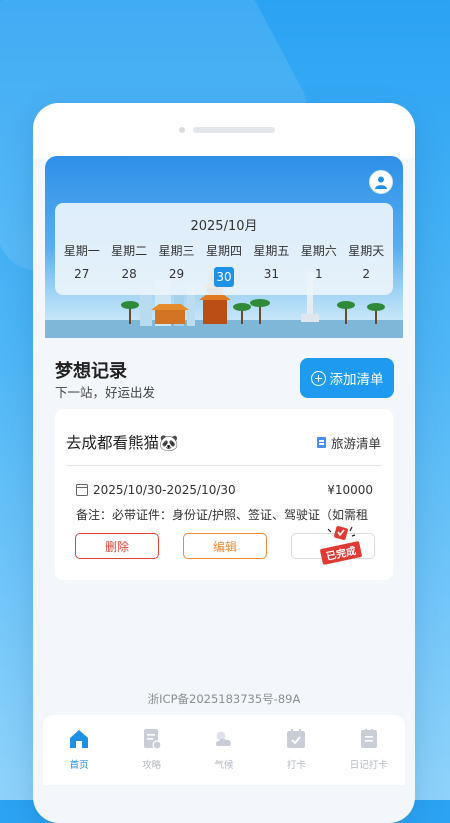 The image size is (450, 823). What do you see at coordinates (234, 130) in the screenshot?
I see `speaker-slot` at bounding box center [234, 130].